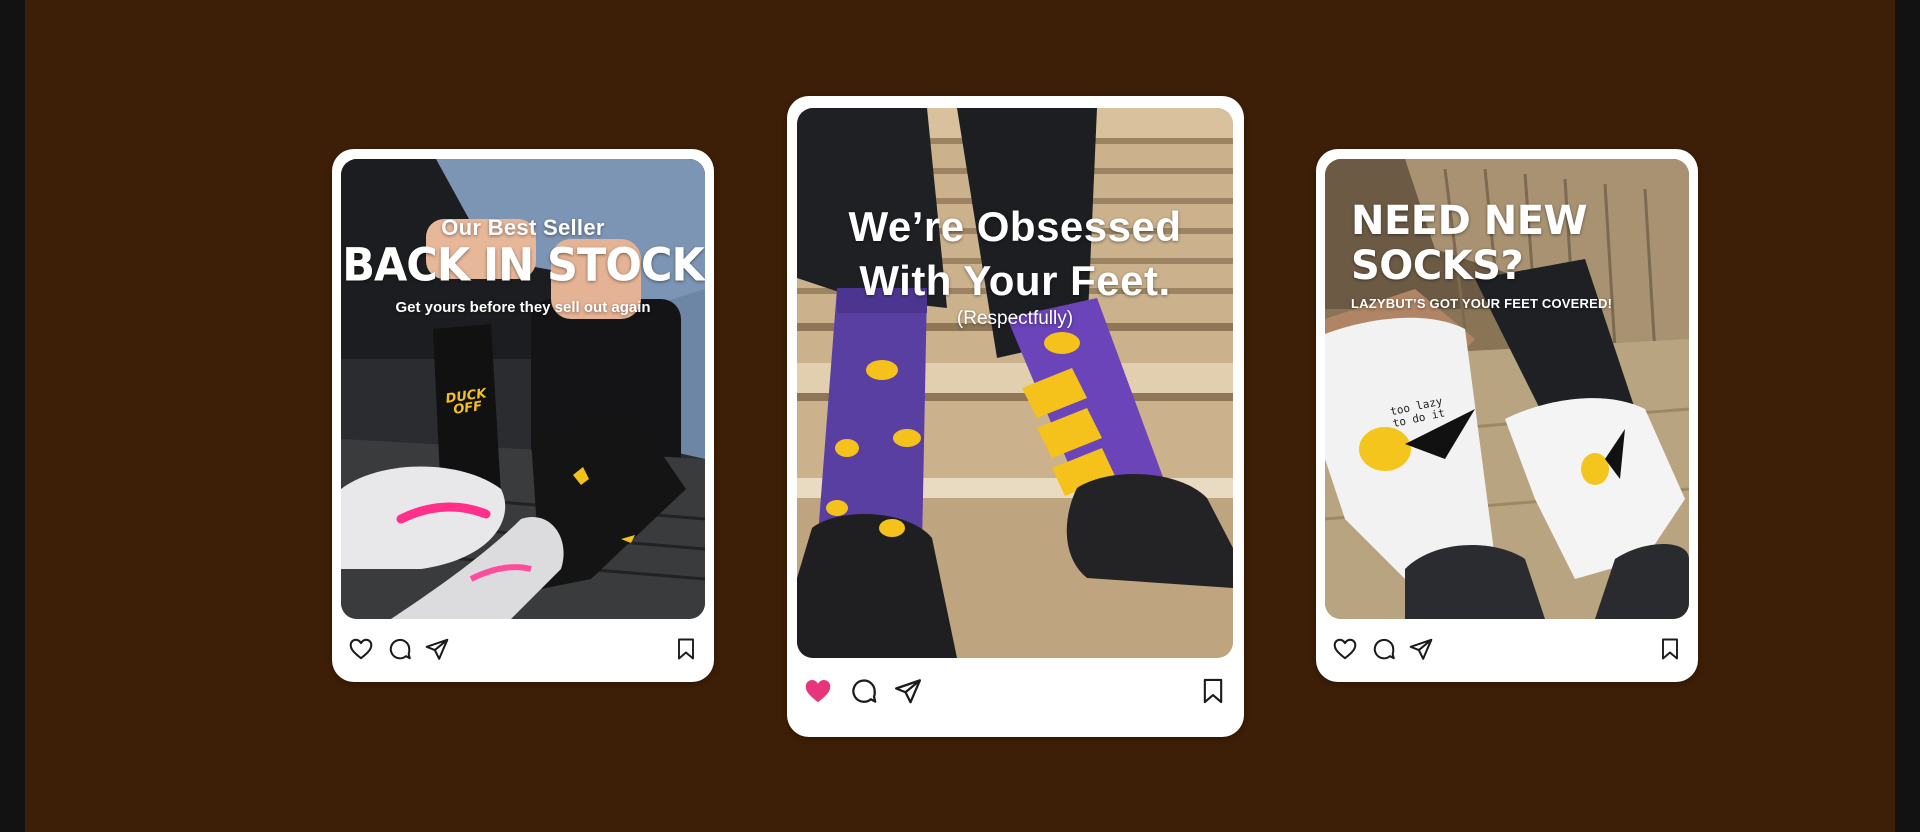 The width and height of the screenshot is (1920, 832). I want to click on headline-line-1: We’re Obsessed, so click(1015, 226).